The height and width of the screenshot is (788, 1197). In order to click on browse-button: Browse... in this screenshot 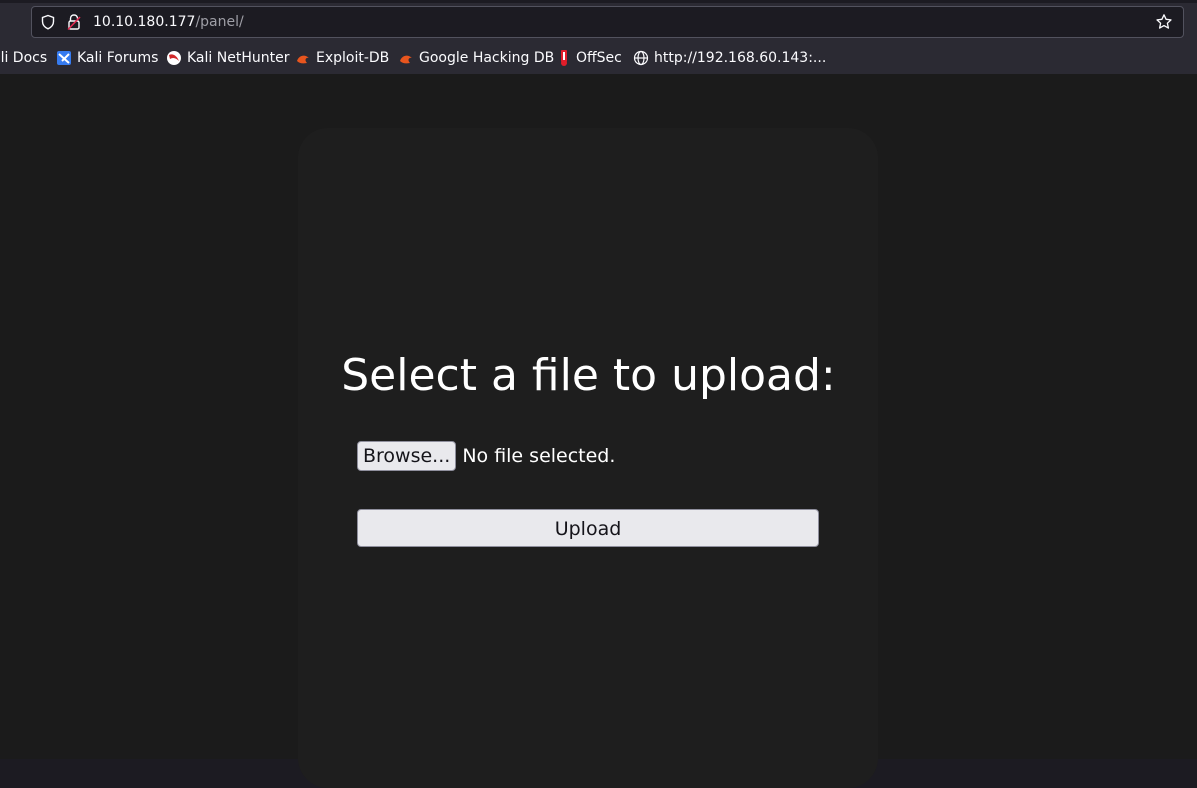, I will do `click(407, 456)`.